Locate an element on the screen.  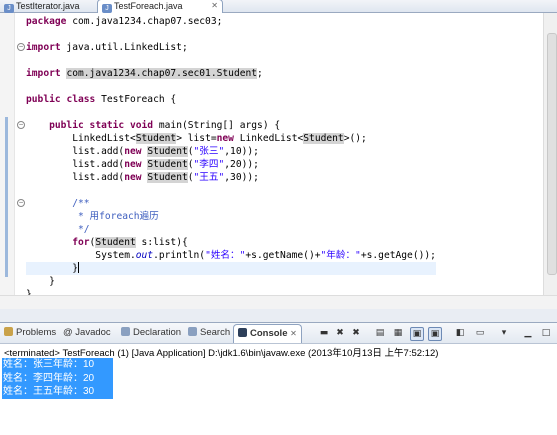
code-token: com.java1234.chap07.sec01.Student is located at coordinates (162, 73).